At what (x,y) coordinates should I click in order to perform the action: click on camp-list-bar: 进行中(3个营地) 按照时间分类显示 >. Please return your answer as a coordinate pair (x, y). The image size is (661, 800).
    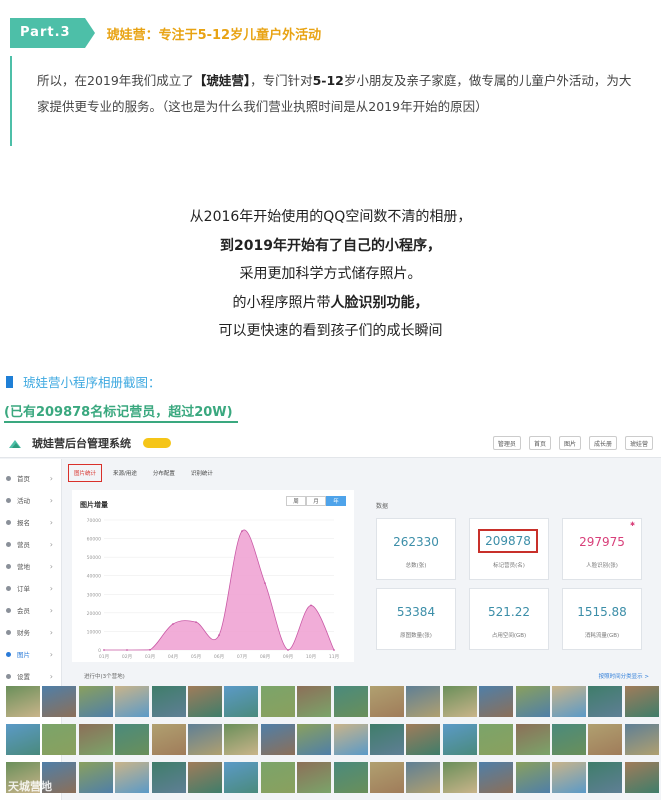
    Looking at the image, I should click on (366, 676).